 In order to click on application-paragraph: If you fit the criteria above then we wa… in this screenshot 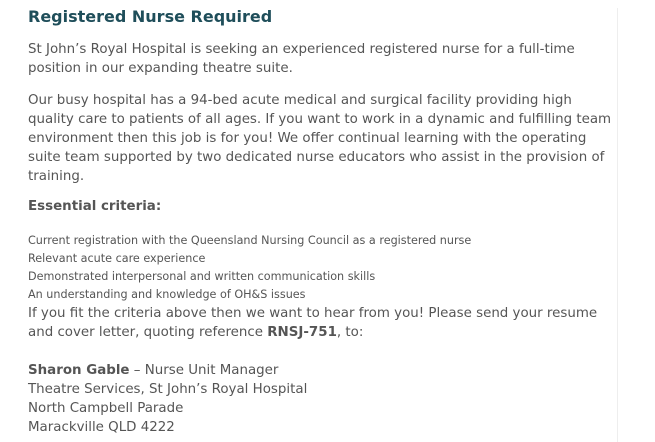, I will do `click(323, 323)`.